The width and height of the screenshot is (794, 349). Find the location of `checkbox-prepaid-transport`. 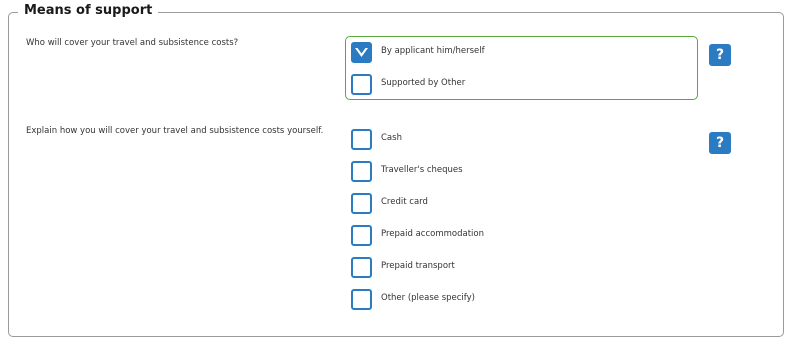

checkbox-prepaid-transport is located at coordinates (361, 267).